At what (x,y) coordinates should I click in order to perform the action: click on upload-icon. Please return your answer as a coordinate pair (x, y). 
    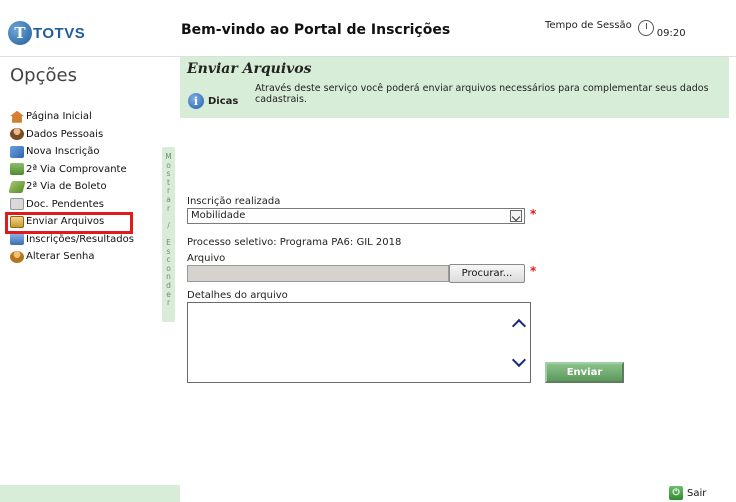
    Looking at the image, I should click on (17, 221).